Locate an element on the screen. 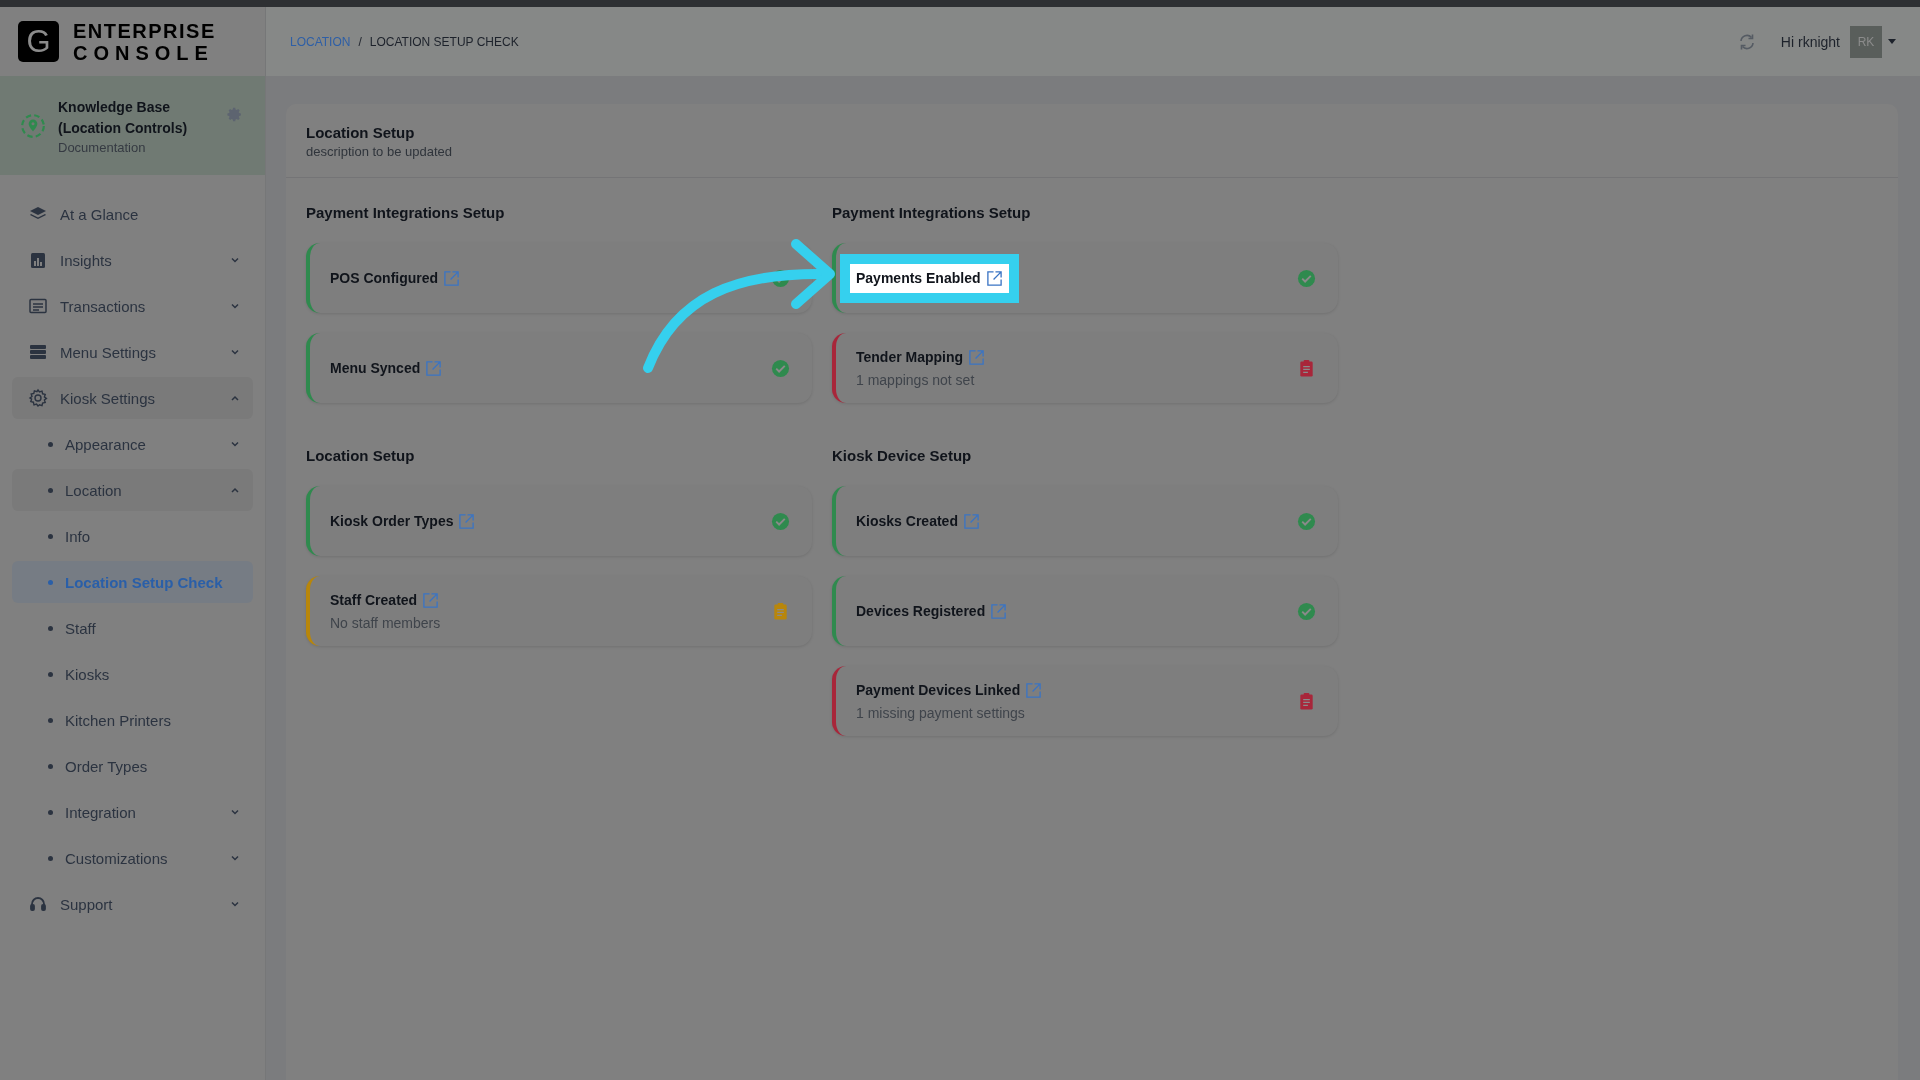 Image resolution: width=1920 pixels, height=1080 pixels. workspace-subtitle: Documentation is located at coordinates (102, 147).